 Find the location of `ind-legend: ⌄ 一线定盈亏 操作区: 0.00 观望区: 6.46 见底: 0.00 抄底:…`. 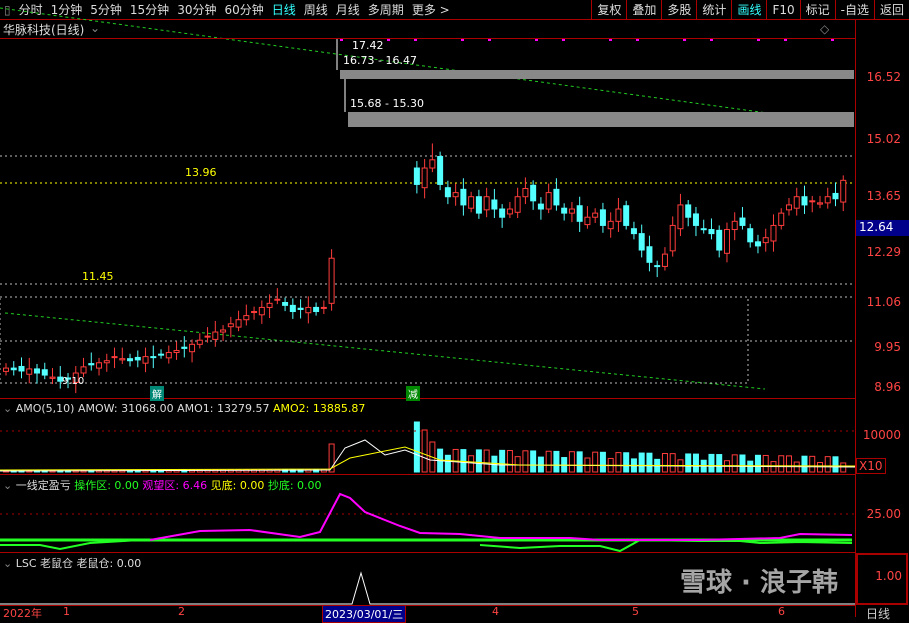

ind-legend: ⌄ 一线定盈亏 操作区: 0.00 观望区: 6.46 见底: 0.00 抄底:… is located at coordinates (162, 485).